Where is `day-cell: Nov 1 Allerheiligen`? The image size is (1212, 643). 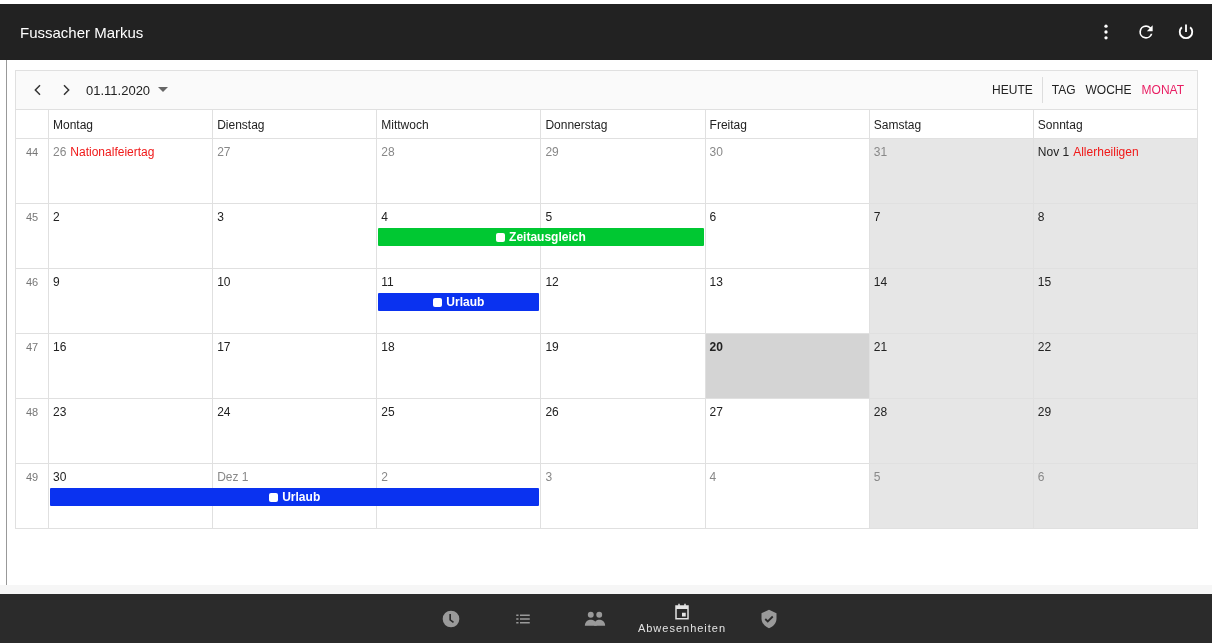
day-cell: Nov 1 Allerheiligen is located at coordinates (1114, 171).